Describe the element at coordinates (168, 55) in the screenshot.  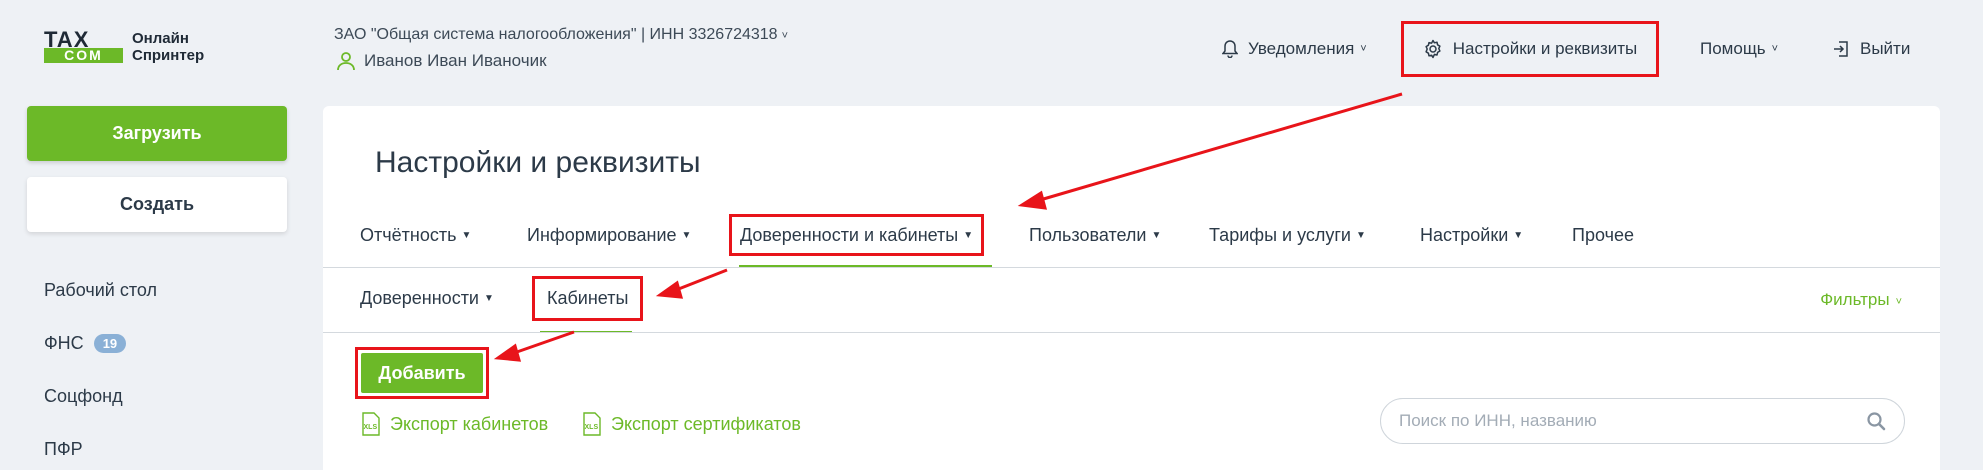
I see `logo-line-2: Спринтер` at that location.